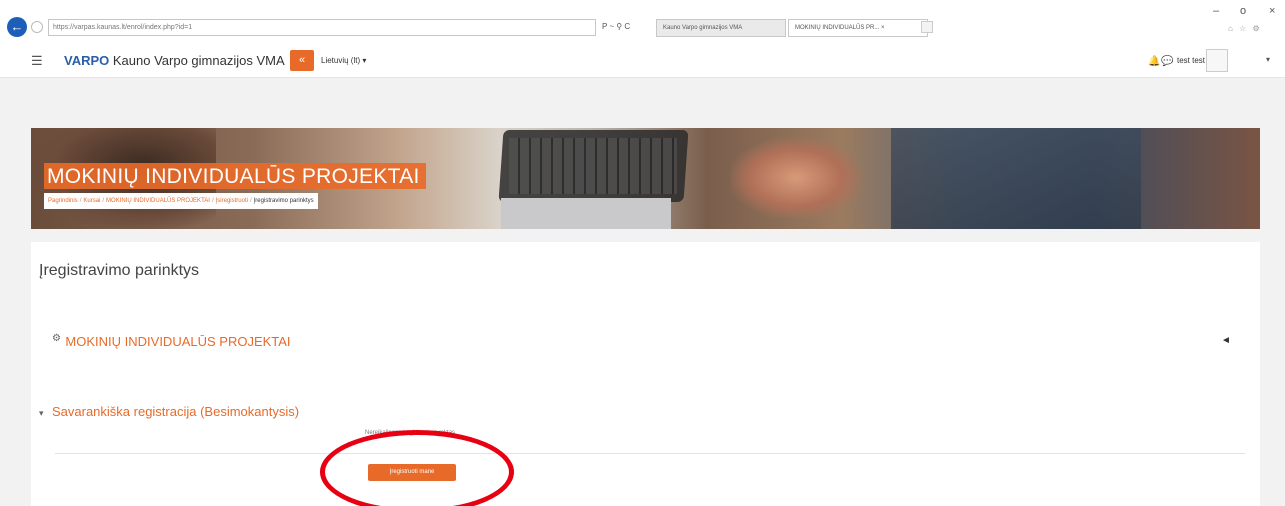 The height and width of the screenshot is (506, 1285). What do you see at coordinates (158, 201) in the screenshot?
I see `breadcrumb-course: MOKINIŲ INDIVIDUALŪS PROJEKTAI` at bounding box center [158, 201].